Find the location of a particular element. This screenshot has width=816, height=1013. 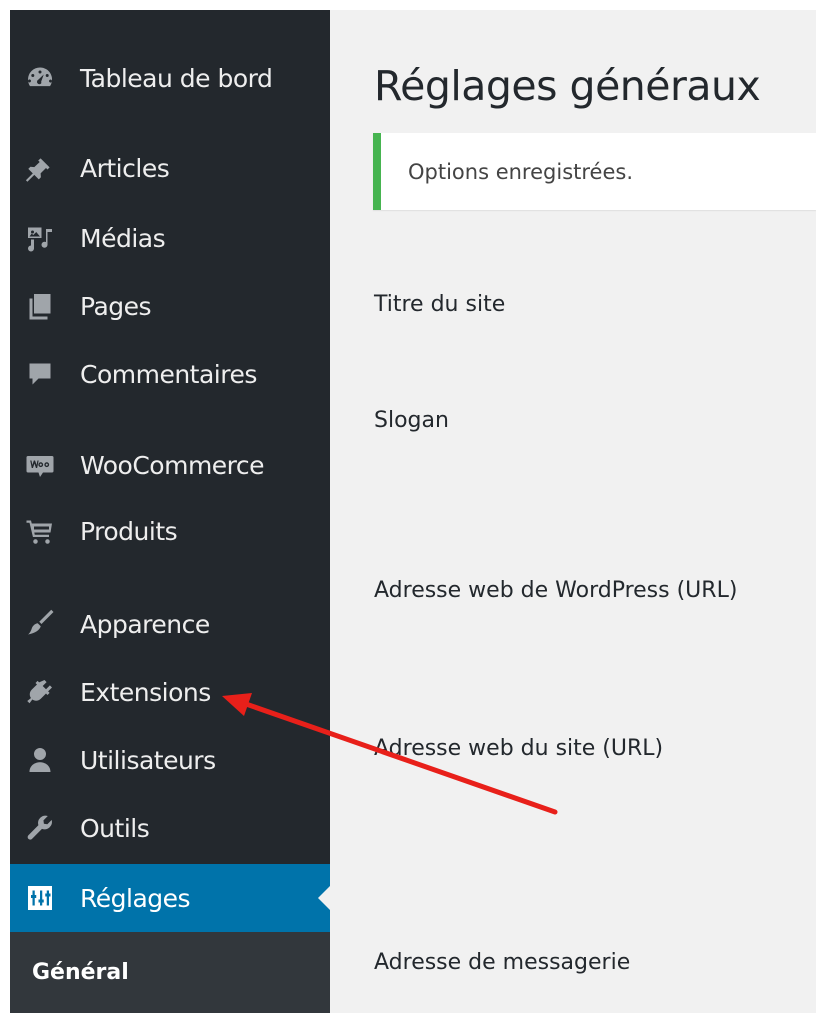

sidebar-item-utilisateurs: Utilisateurs is located at coordinates (170, 760).